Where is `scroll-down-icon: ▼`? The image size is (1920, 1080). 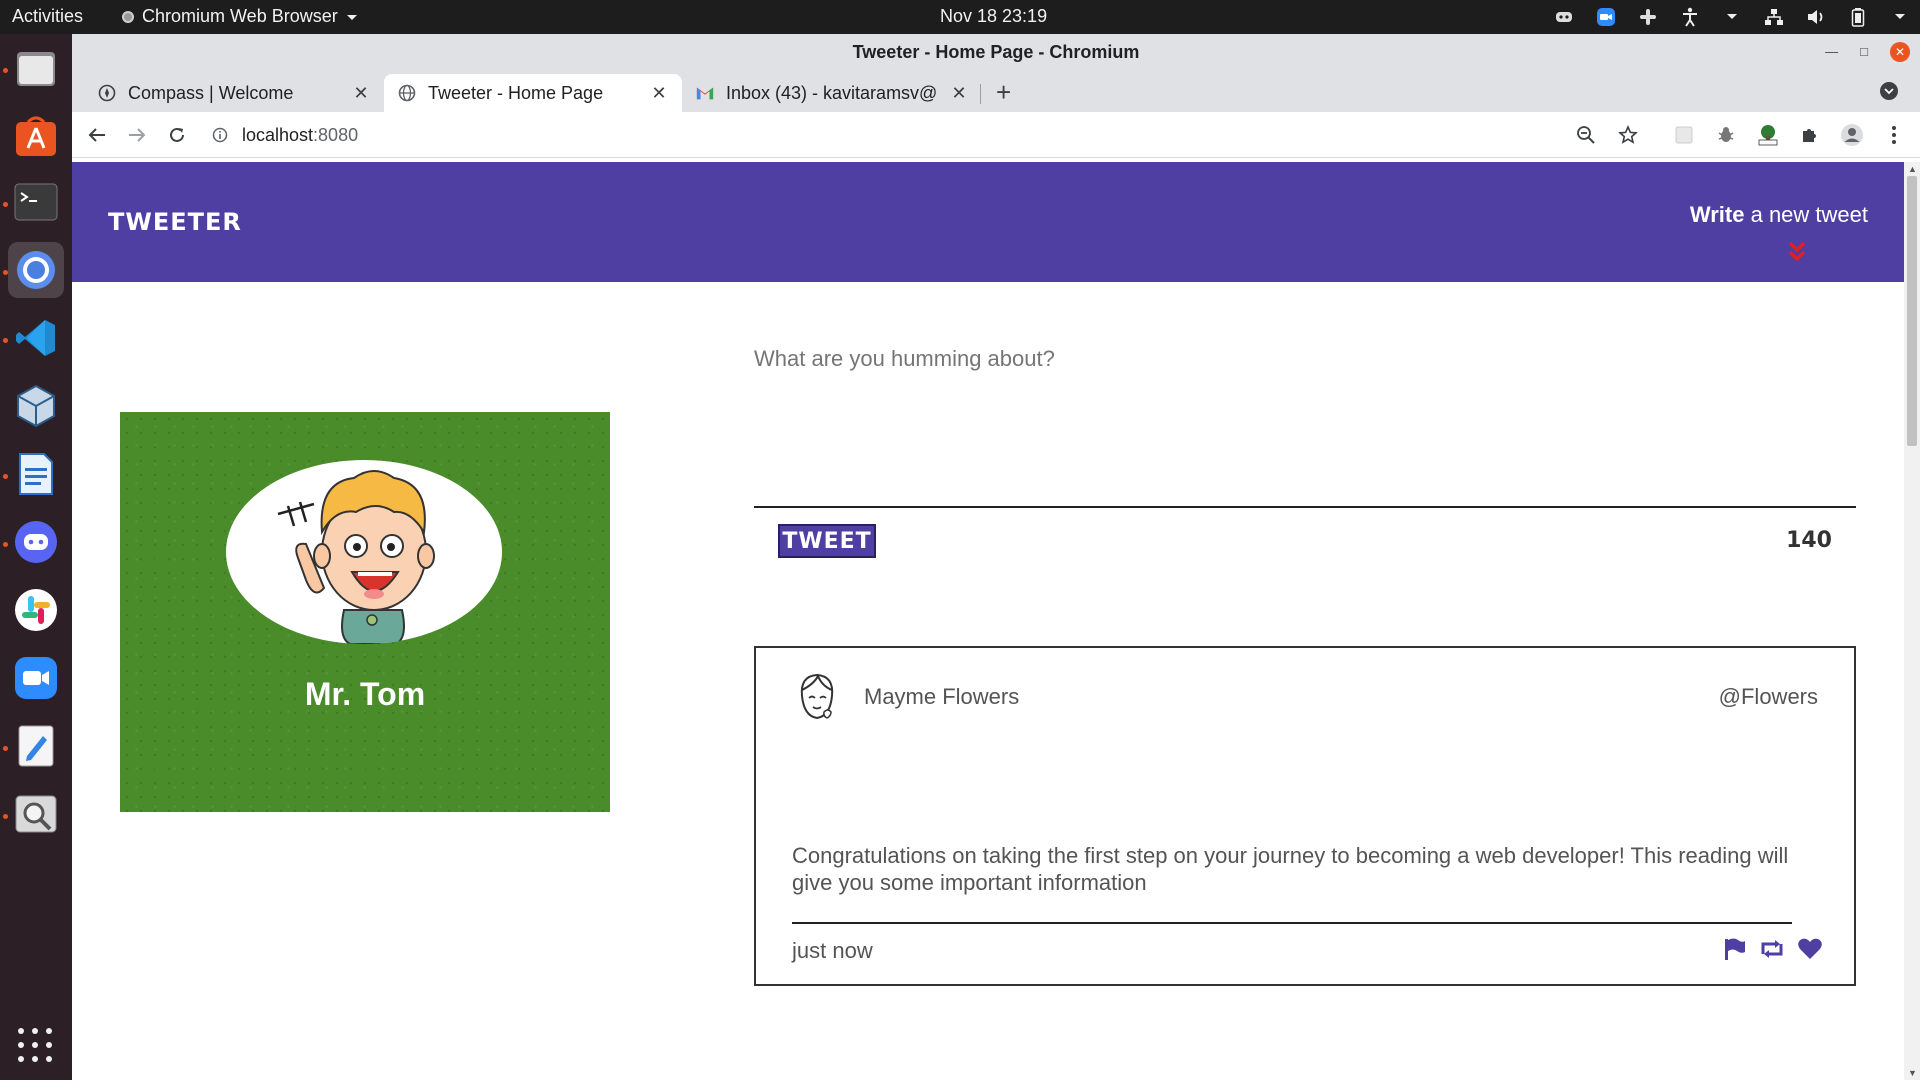
scroll-down-icon: ▼ is located at coordinates (1912, 1073).